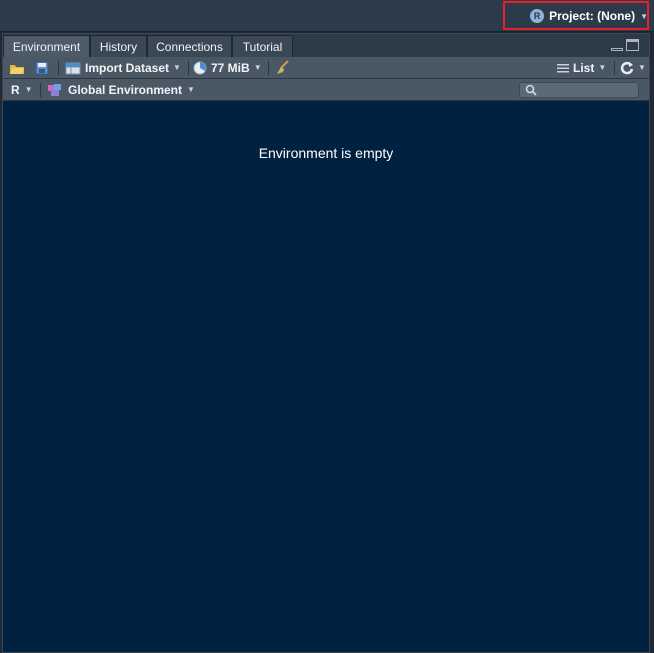 This screenshot has height=653, width=654. What do you see at coordinates (123, 67) in the screenshot?
I see `import-dataset-button: Import Dataset ▼` at bounding box center [123, 67].